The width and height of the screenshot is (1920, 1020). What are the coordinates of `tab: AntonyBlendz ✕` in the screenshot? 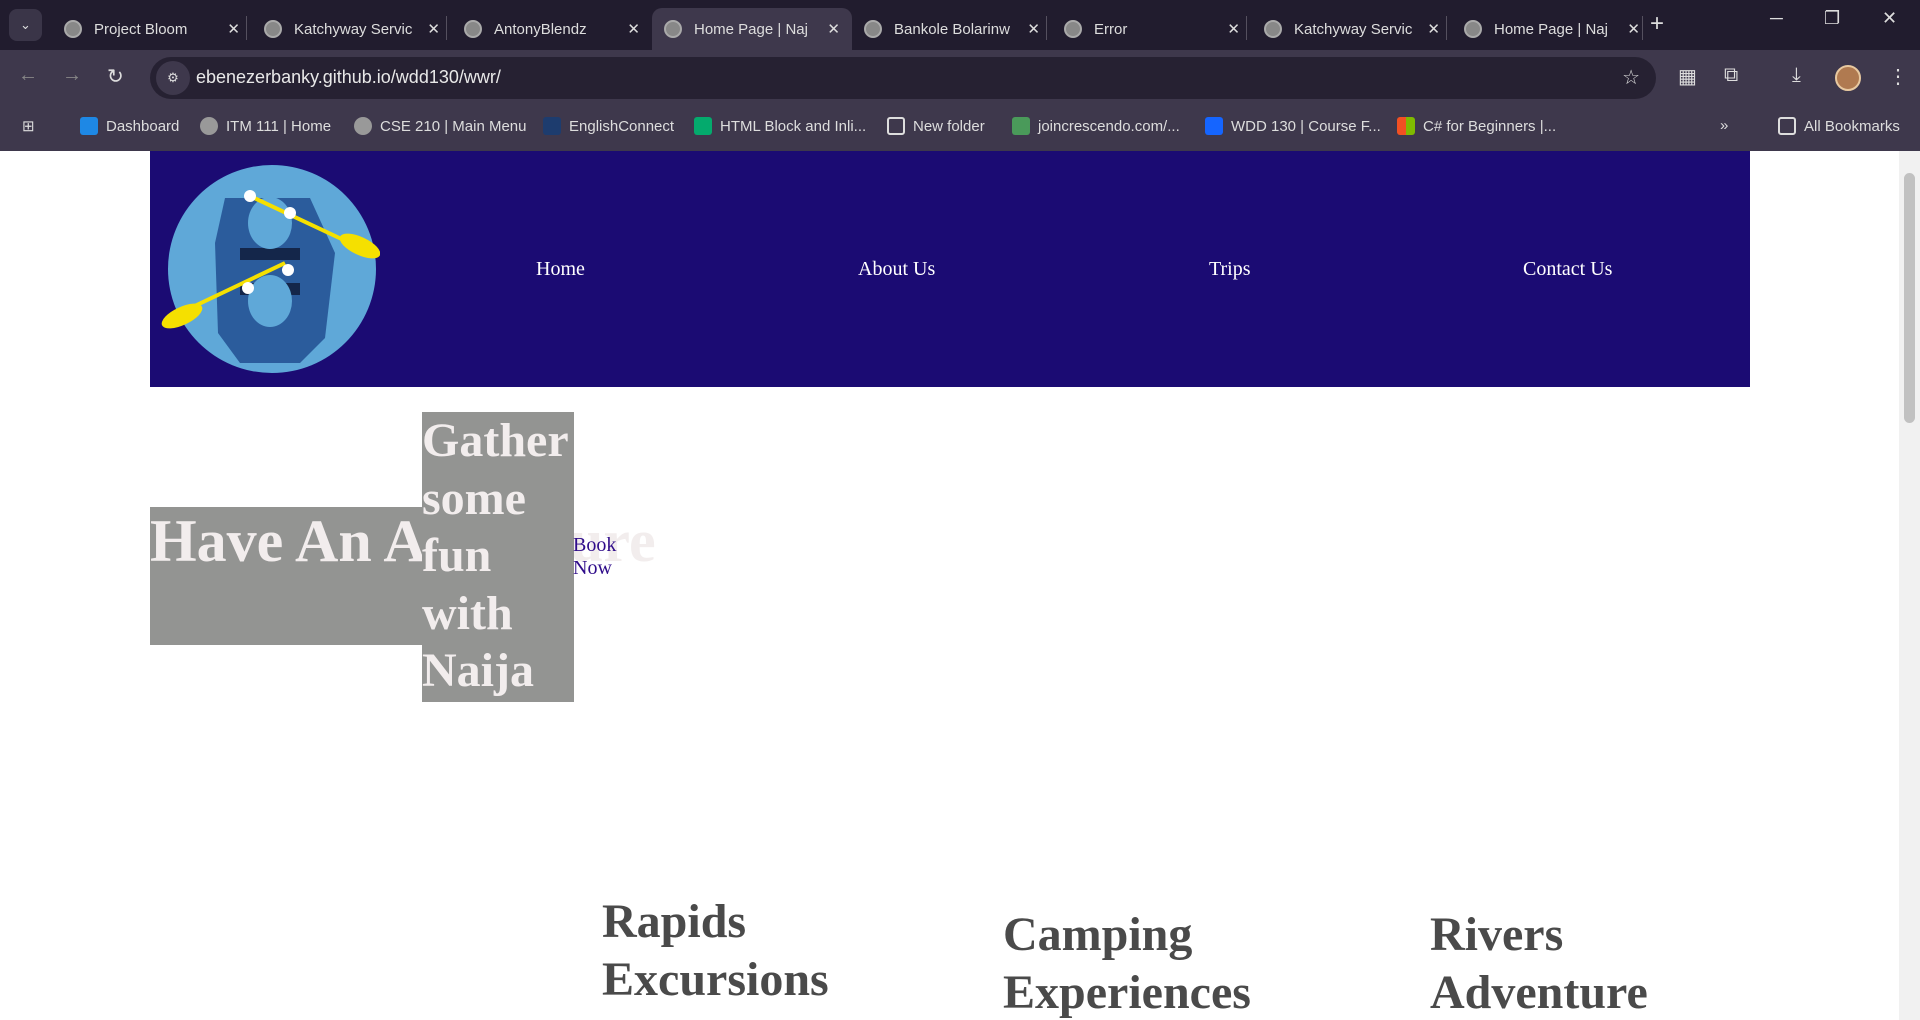 It's located at (552, 29).